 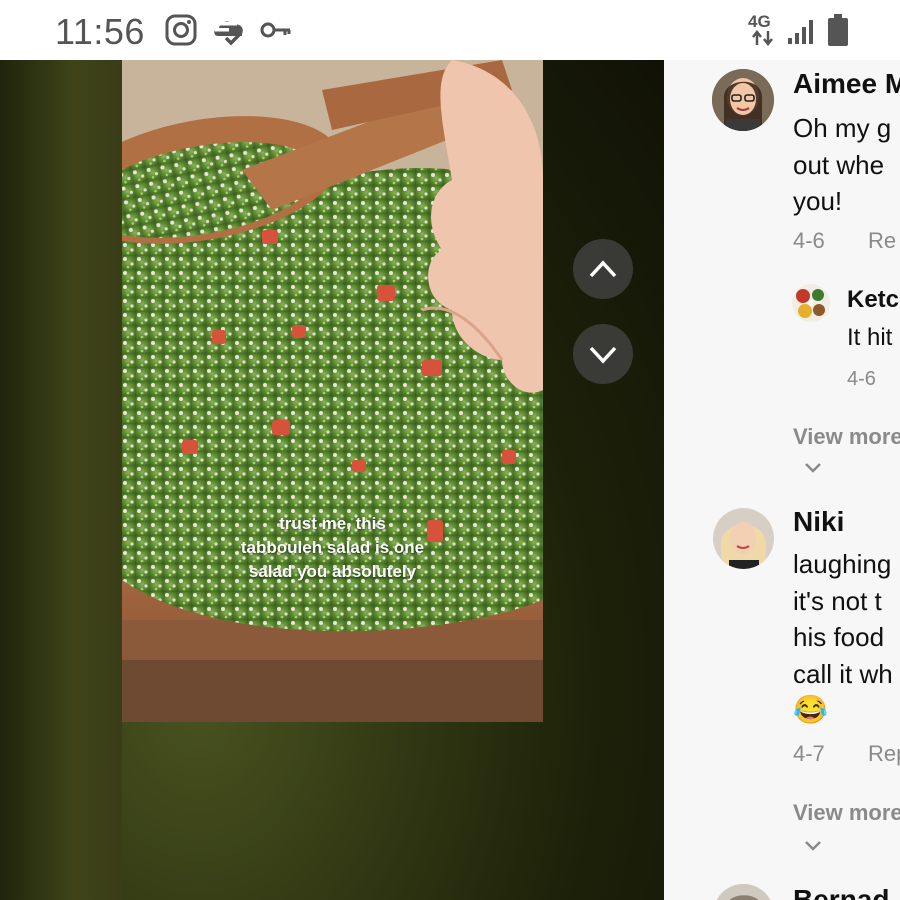 What do you see at coordinates (809, 753) in the screenshot?
I see `comment-date: 4-7` at bounding box center [809, 753].